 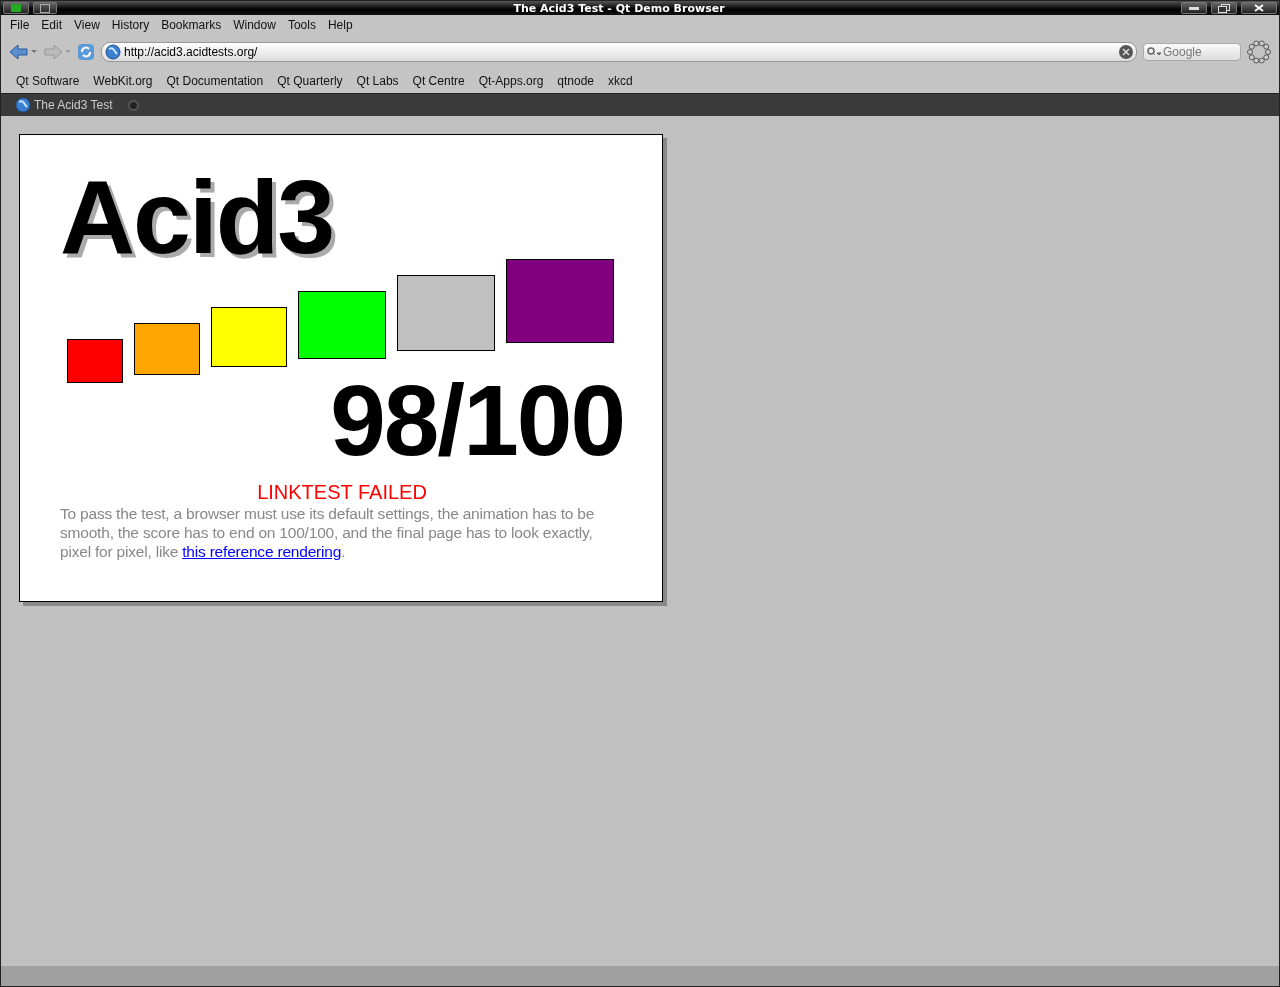 What do you see at coordinates (342, 492) in the screenshot?
I see `status-text: LINKTEST FAILED` at bounding box center [342, 492].